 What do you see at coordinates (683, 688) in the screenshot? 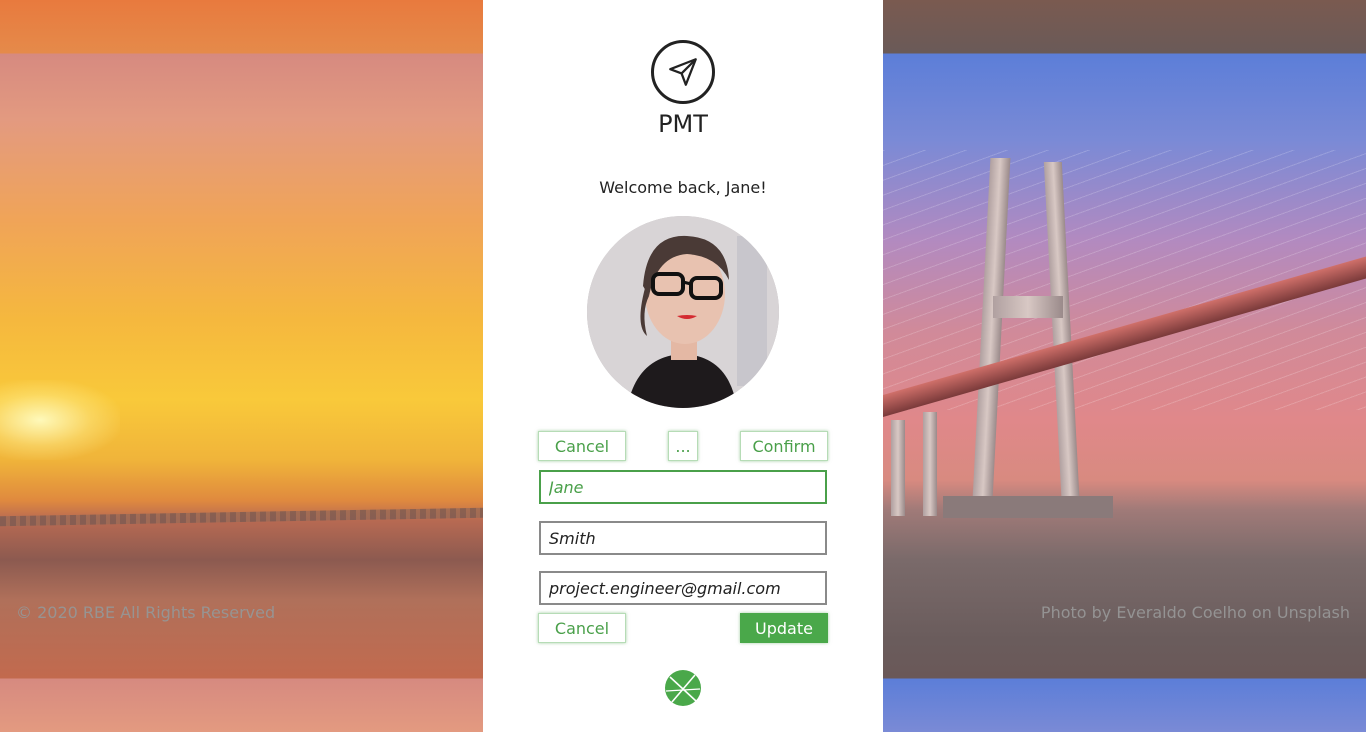
I see `circle-x-logo-icon` at bounding box center [683, 688].